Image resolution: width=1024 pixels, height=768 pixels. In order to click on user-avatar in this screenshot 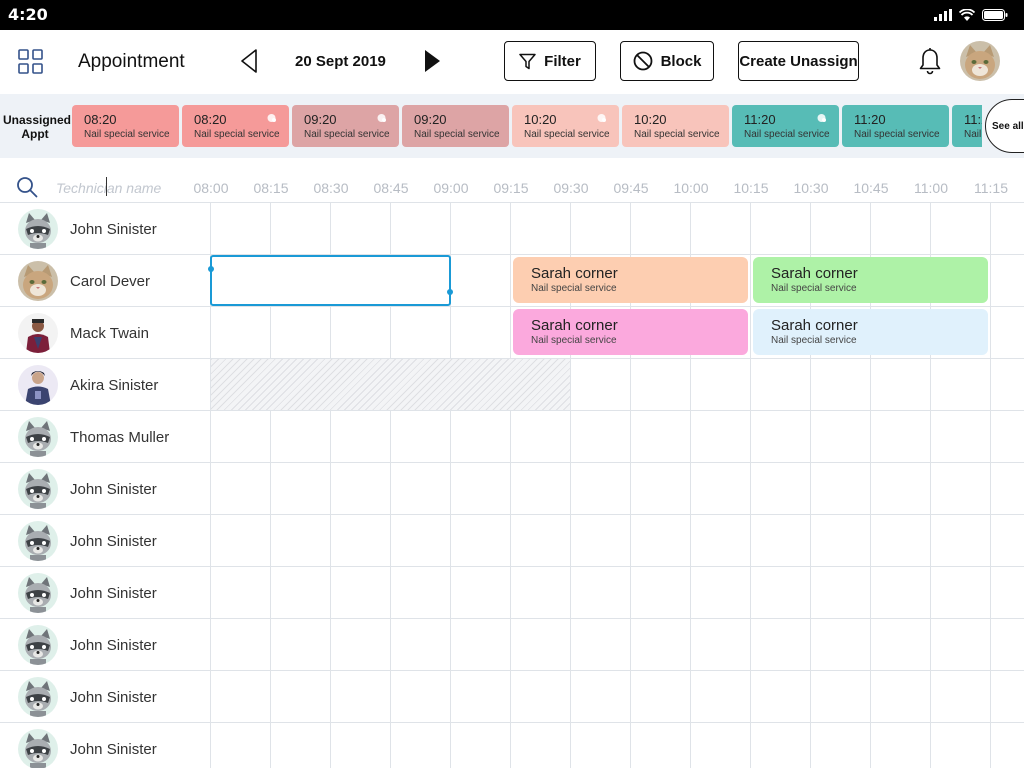, I will do `click(980, 61)`.